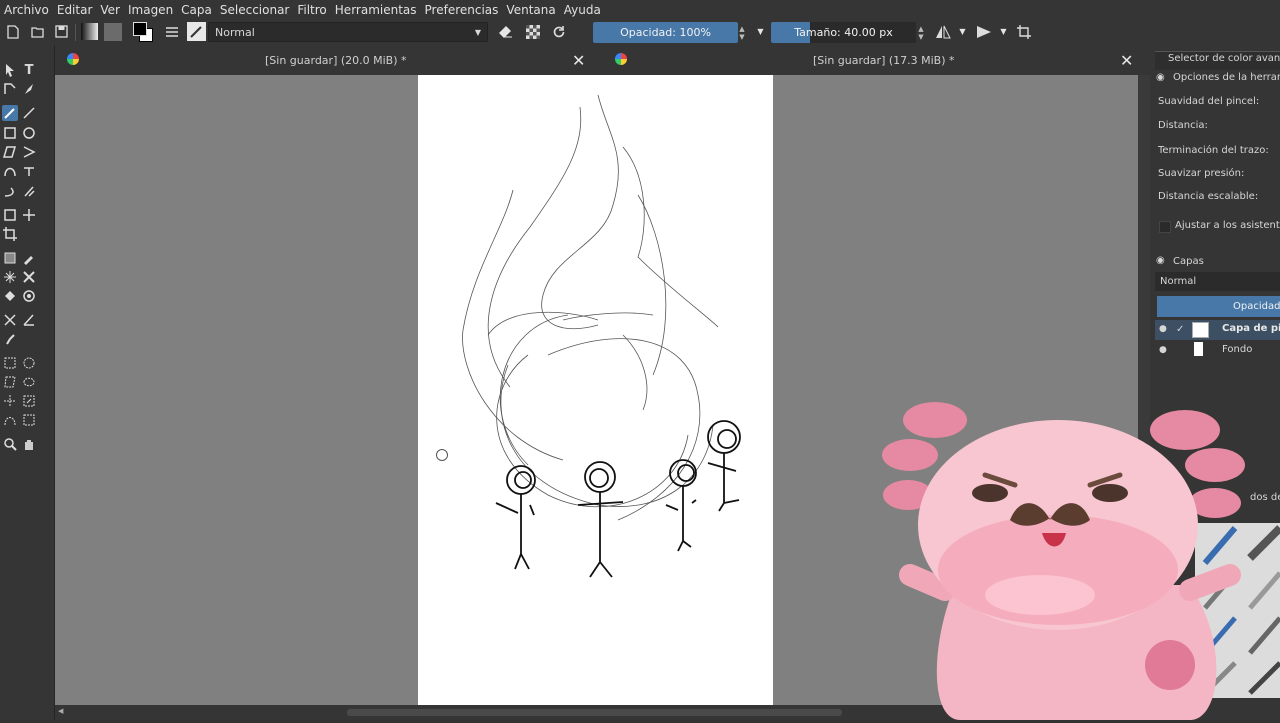 This screenshot has width=1280, height=723. I want to click on gradient-tool-icon, so click(10, 258).